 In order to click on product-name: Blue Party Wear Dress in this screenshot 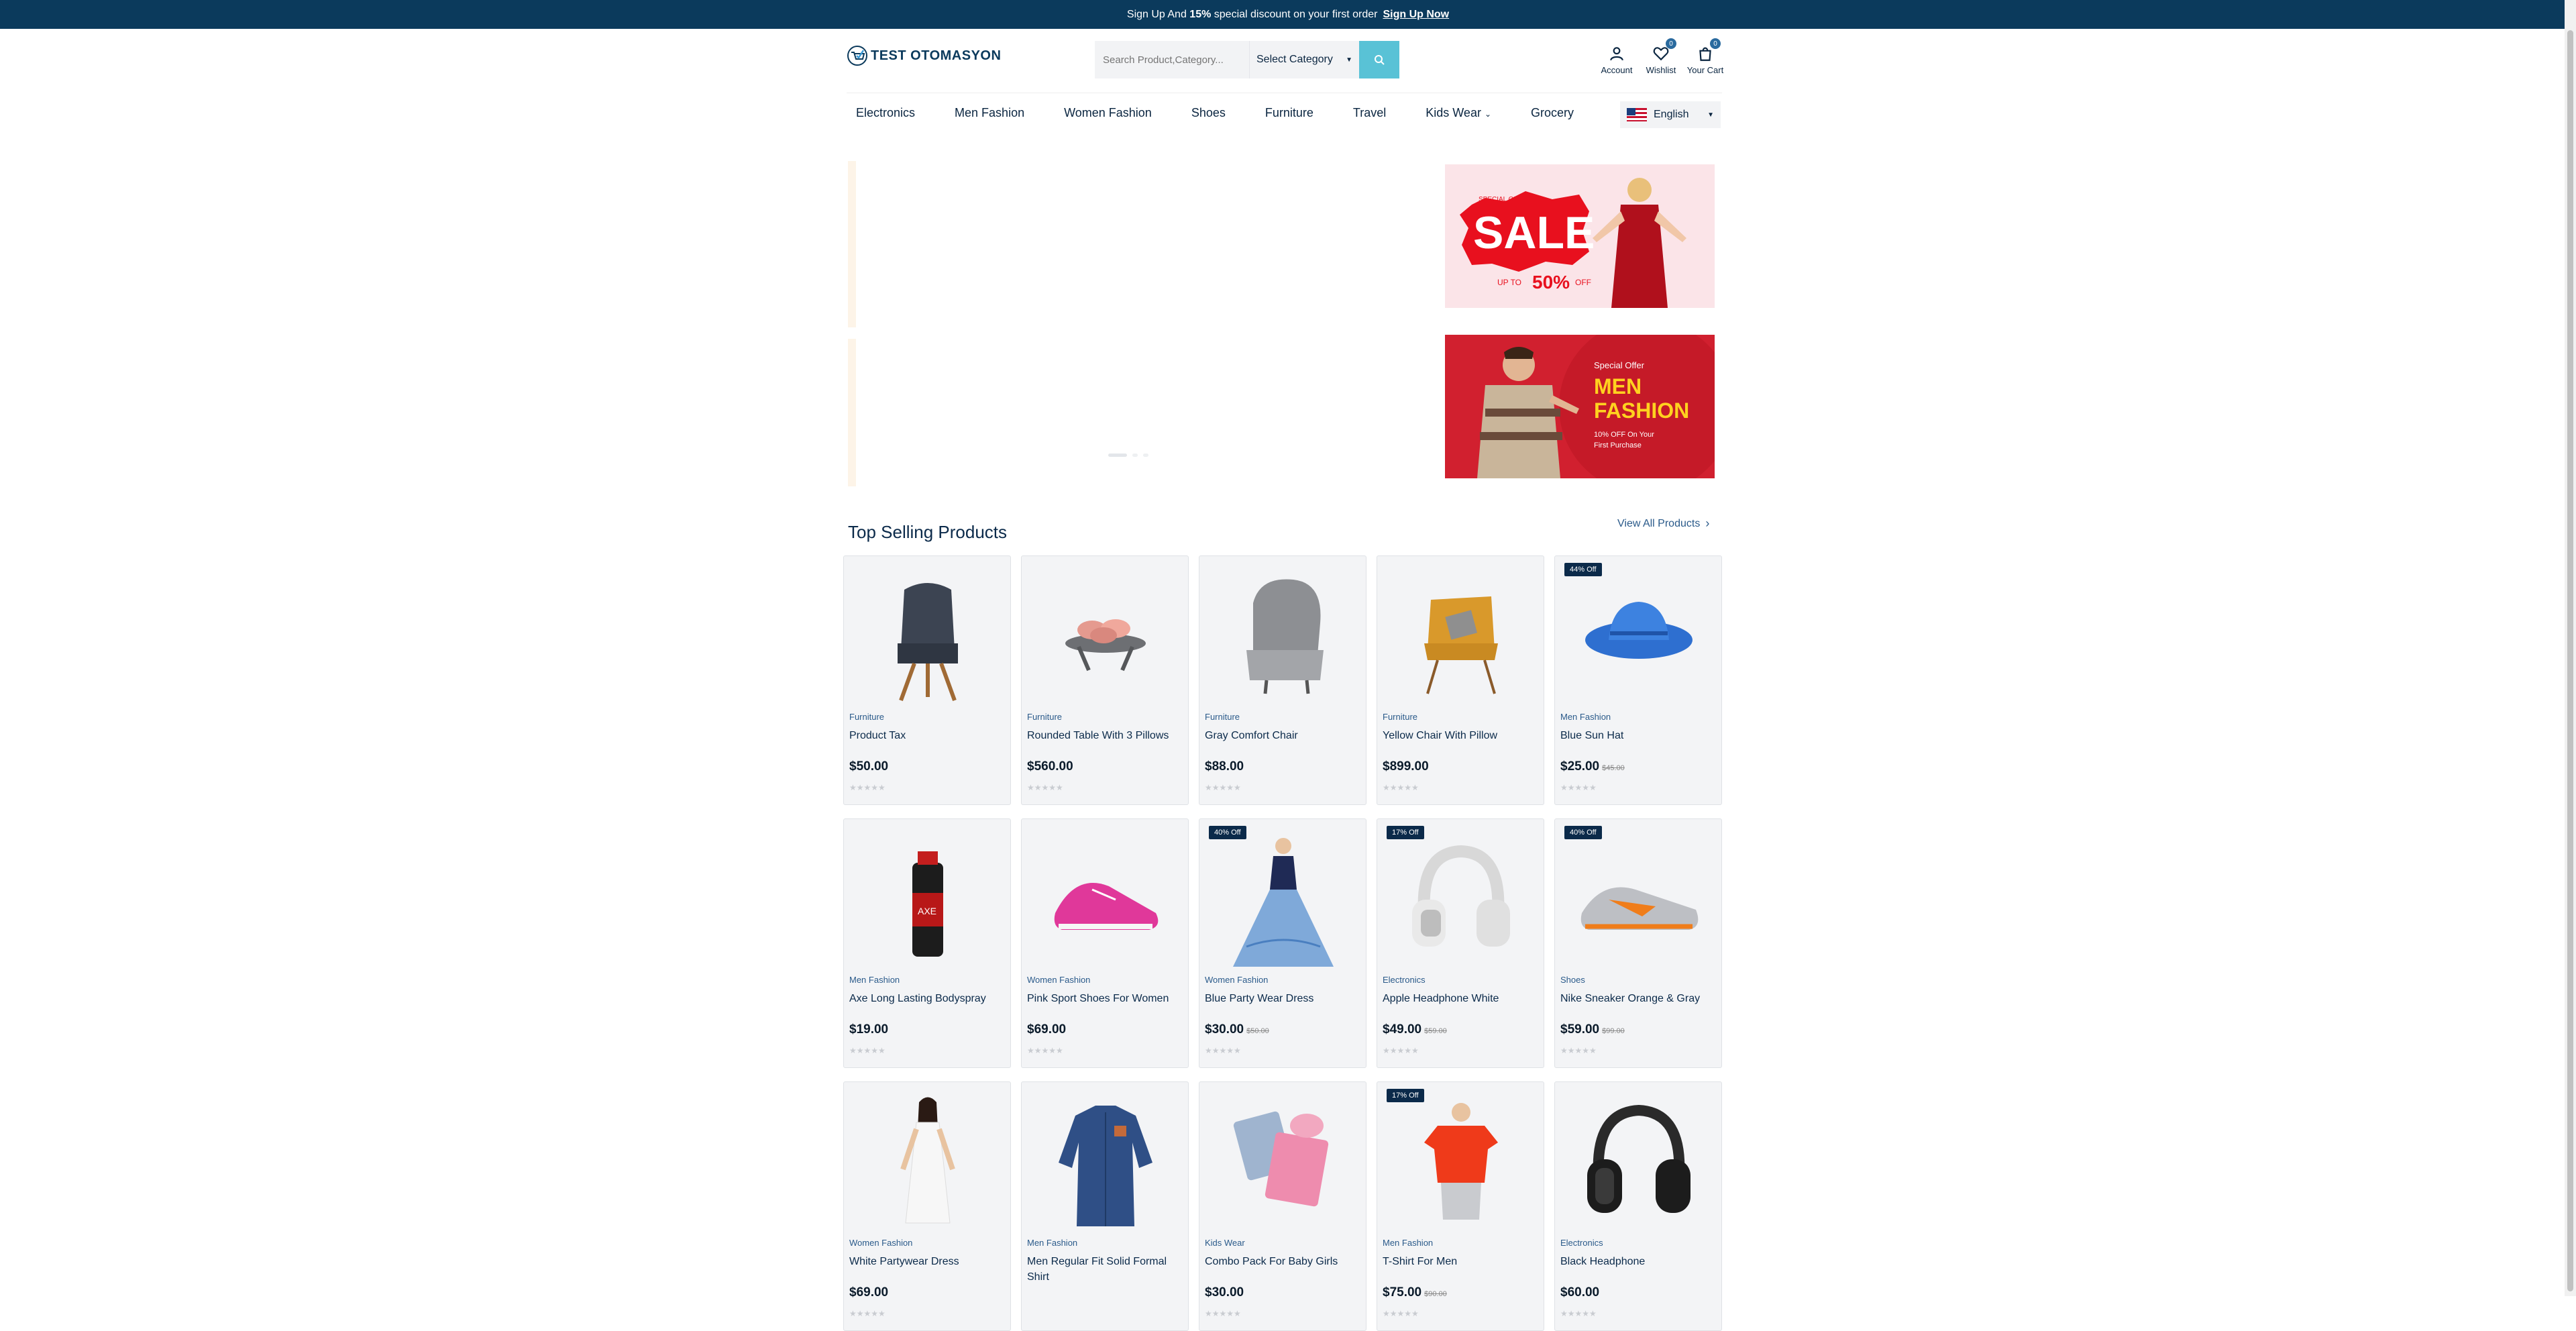, I will do `click(1282, 998)`.